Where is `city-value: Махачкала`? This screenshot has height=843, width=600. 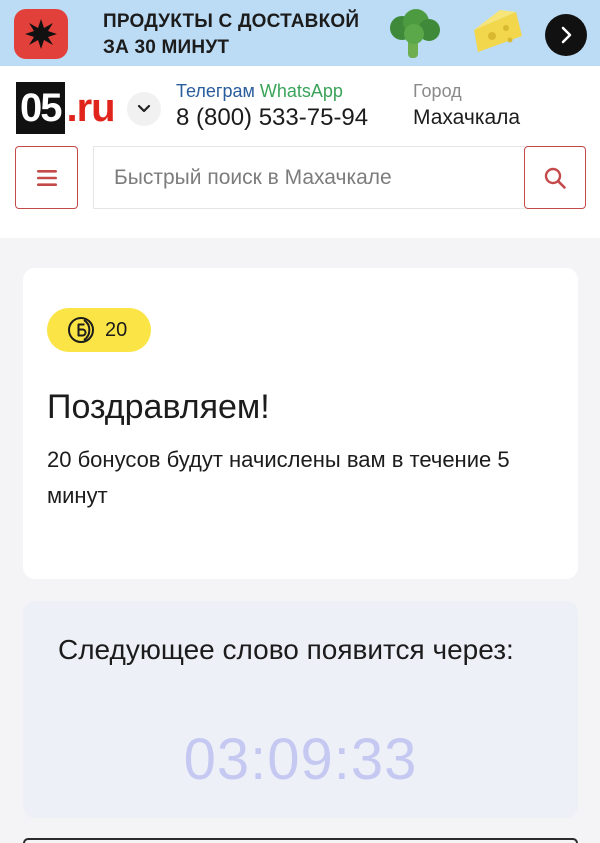 city-value: Махачкала is located at coordinates (467, 117).